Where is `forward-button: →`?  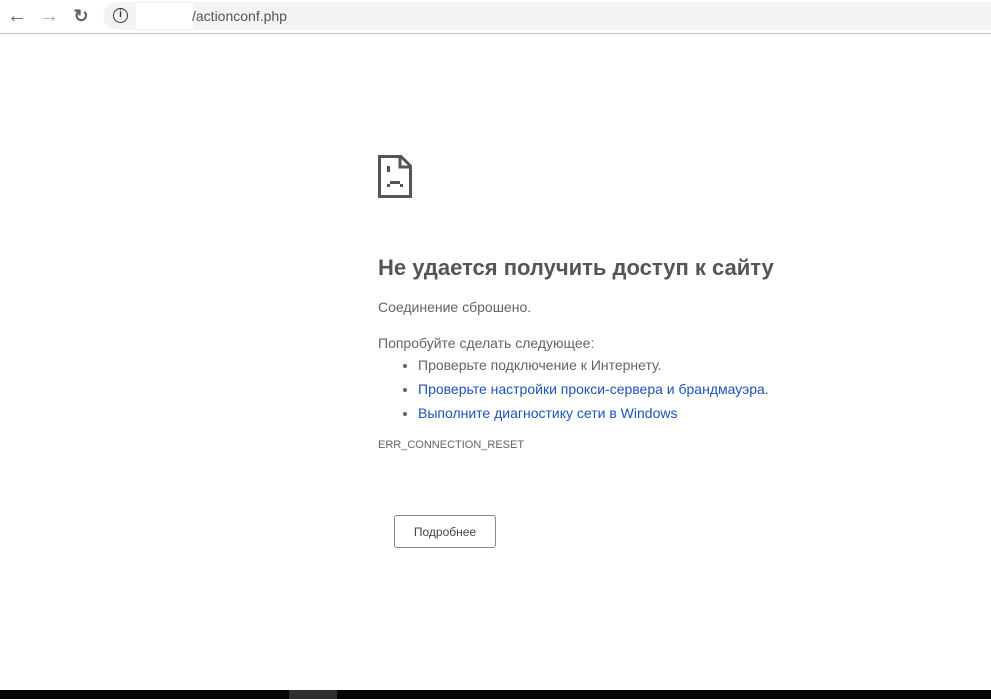
forward-button: → is located at coordinates (49, 16).